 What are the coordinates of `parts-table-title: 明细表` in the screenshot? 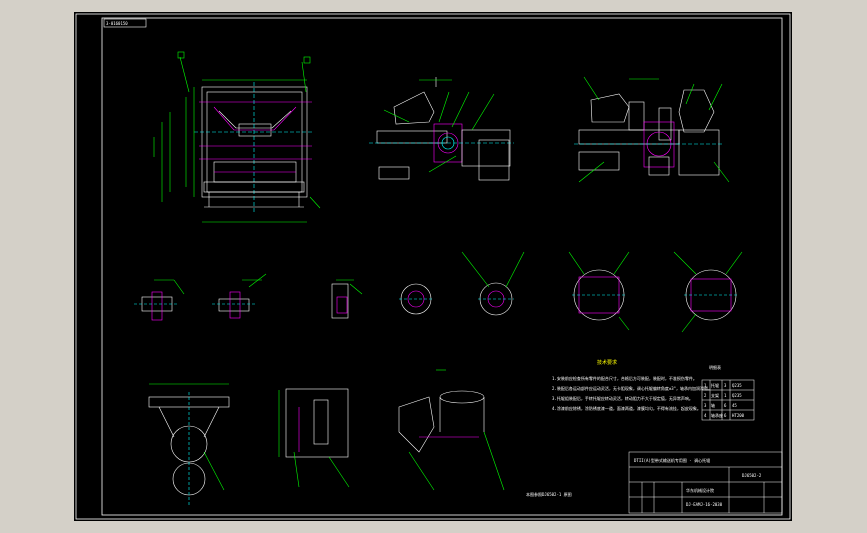 It's located at (715, 367).